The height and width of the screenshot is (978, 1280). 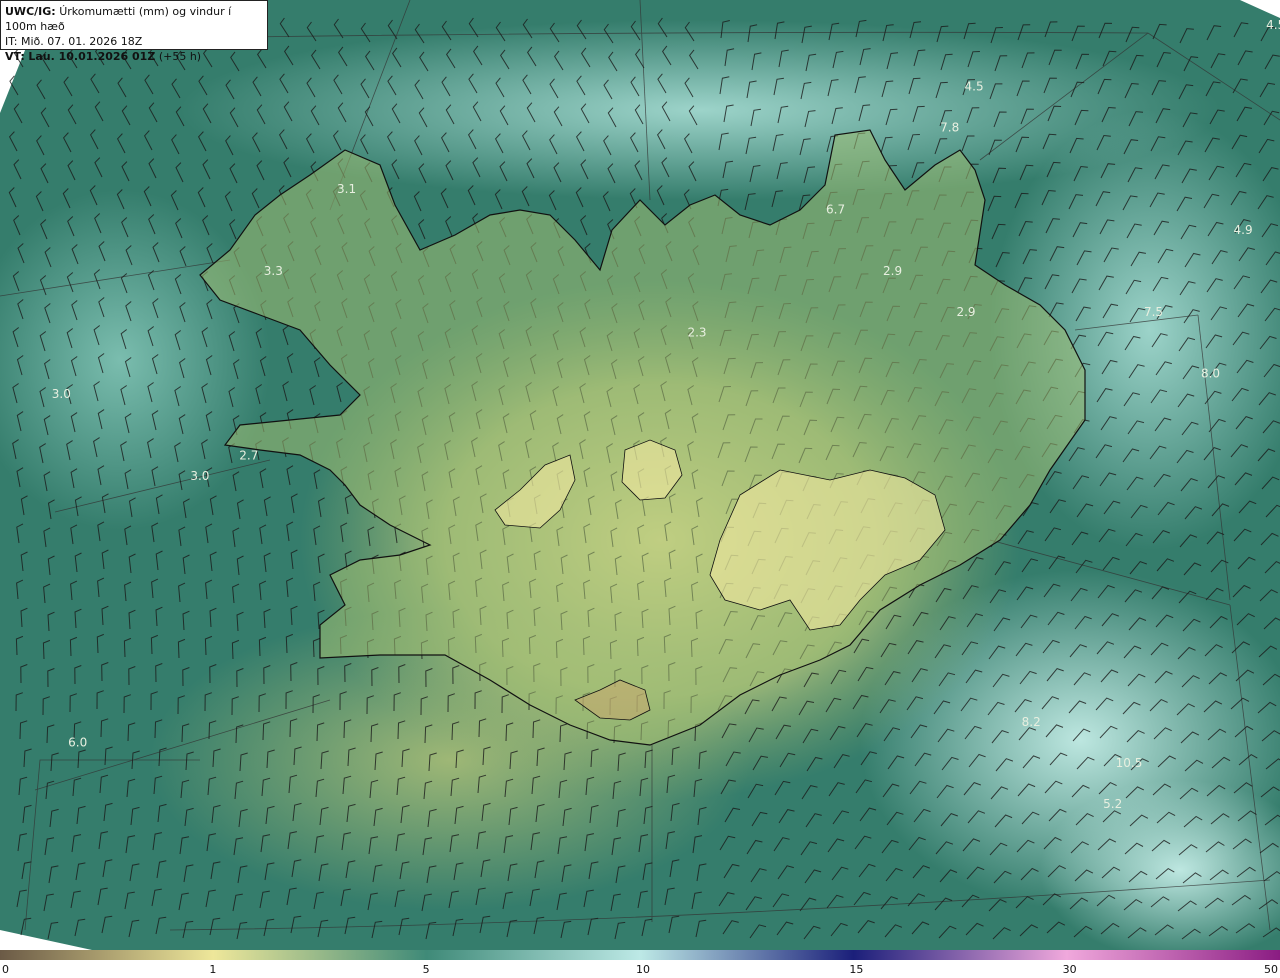 What do you see at coordinates (213, 969) in the screenshot?
I see `colorbar-tick-label: 1` at bounding box center [213, 969].